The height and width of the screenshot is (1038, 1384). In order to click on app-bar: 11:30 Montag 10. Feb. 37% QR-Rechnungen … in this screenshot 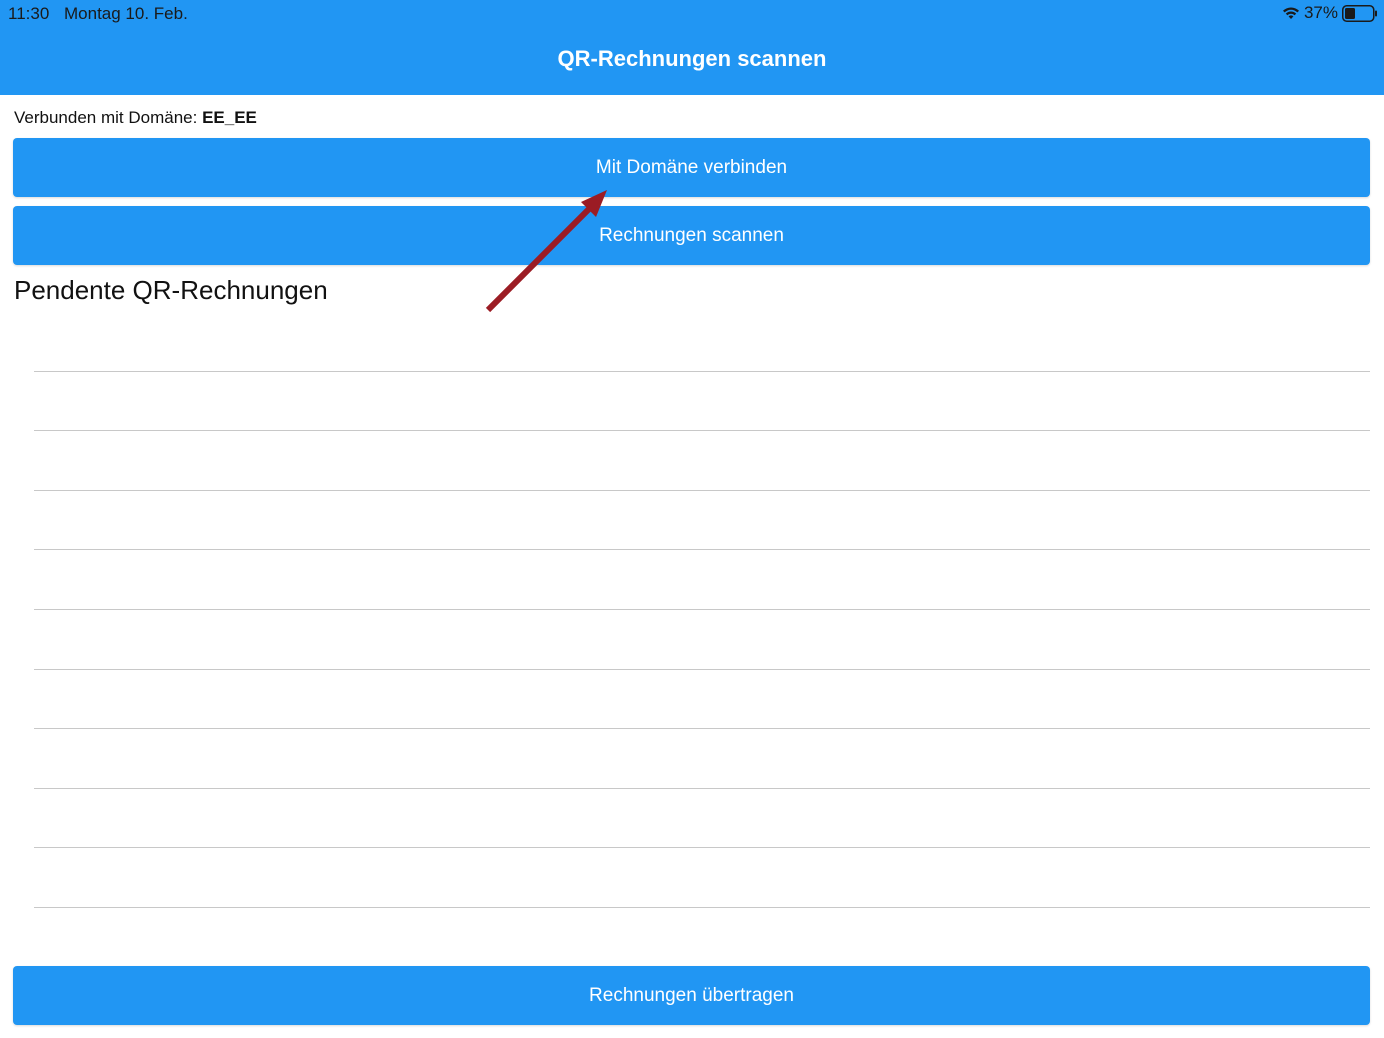, I will do `click(692, 47)`.